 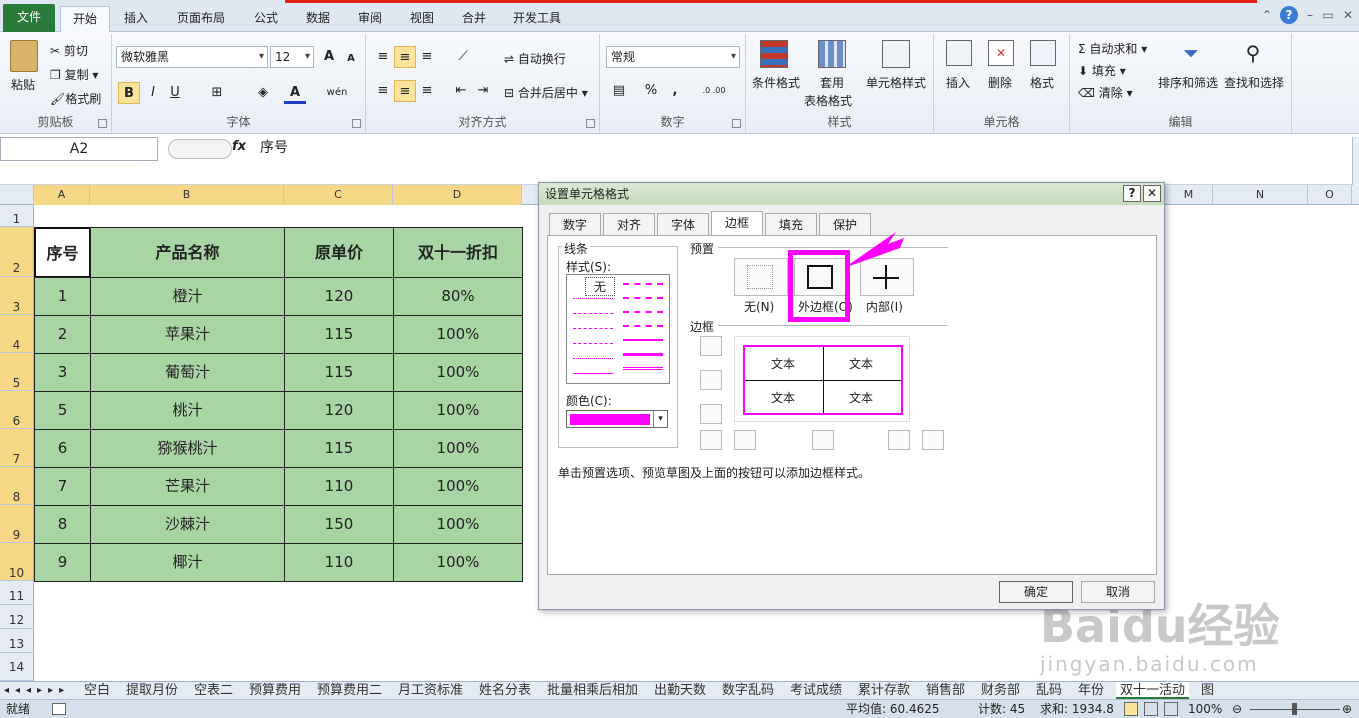 What do you see at coordinates (1152, 193) in the screenshot?
I see `dialog-close-button: ✕` at bounding box center [1152, 193].